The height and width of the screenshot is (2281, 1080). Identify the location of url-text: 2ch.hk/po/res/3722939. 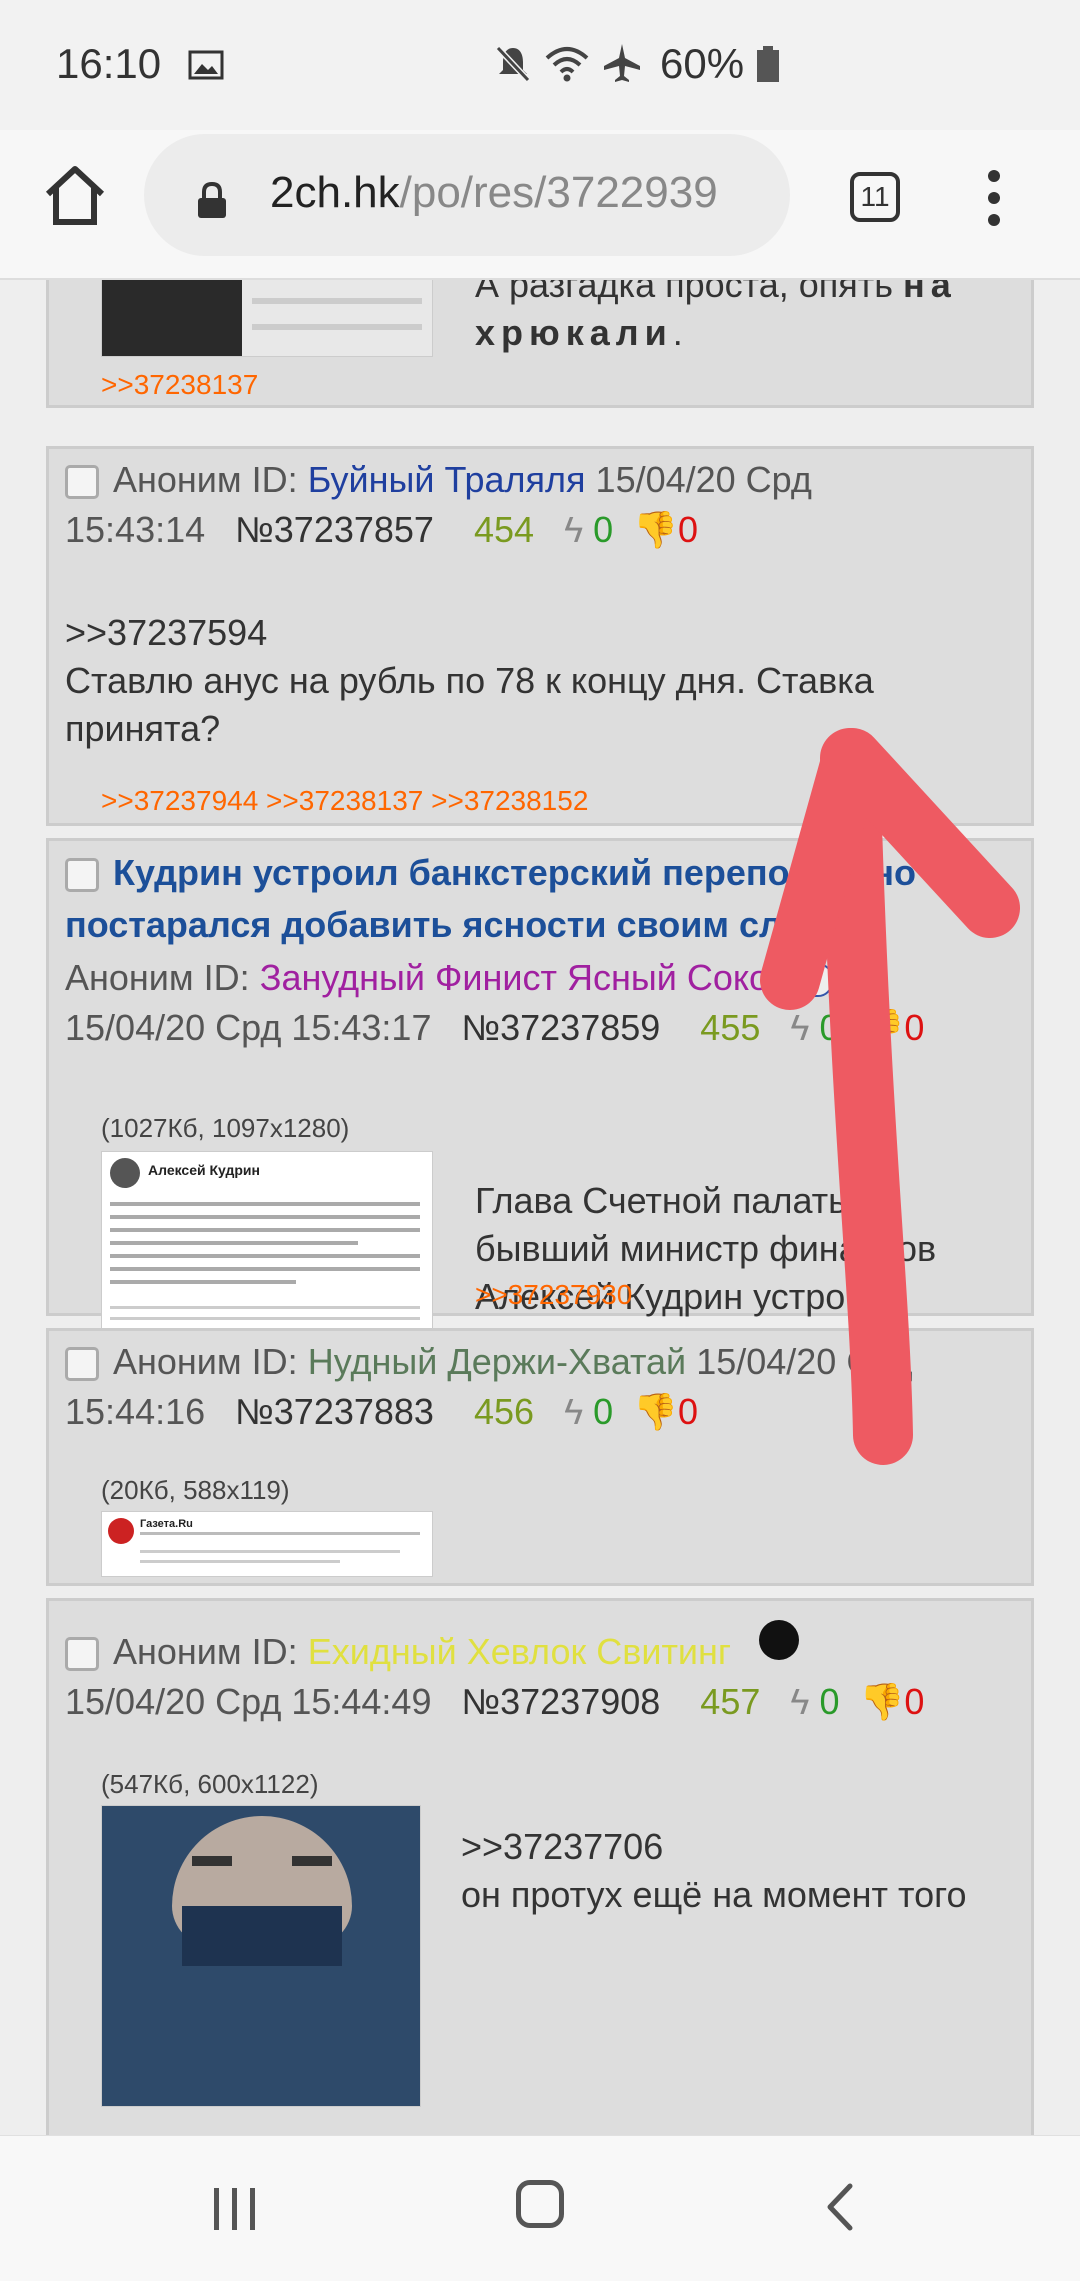
(494, 193).